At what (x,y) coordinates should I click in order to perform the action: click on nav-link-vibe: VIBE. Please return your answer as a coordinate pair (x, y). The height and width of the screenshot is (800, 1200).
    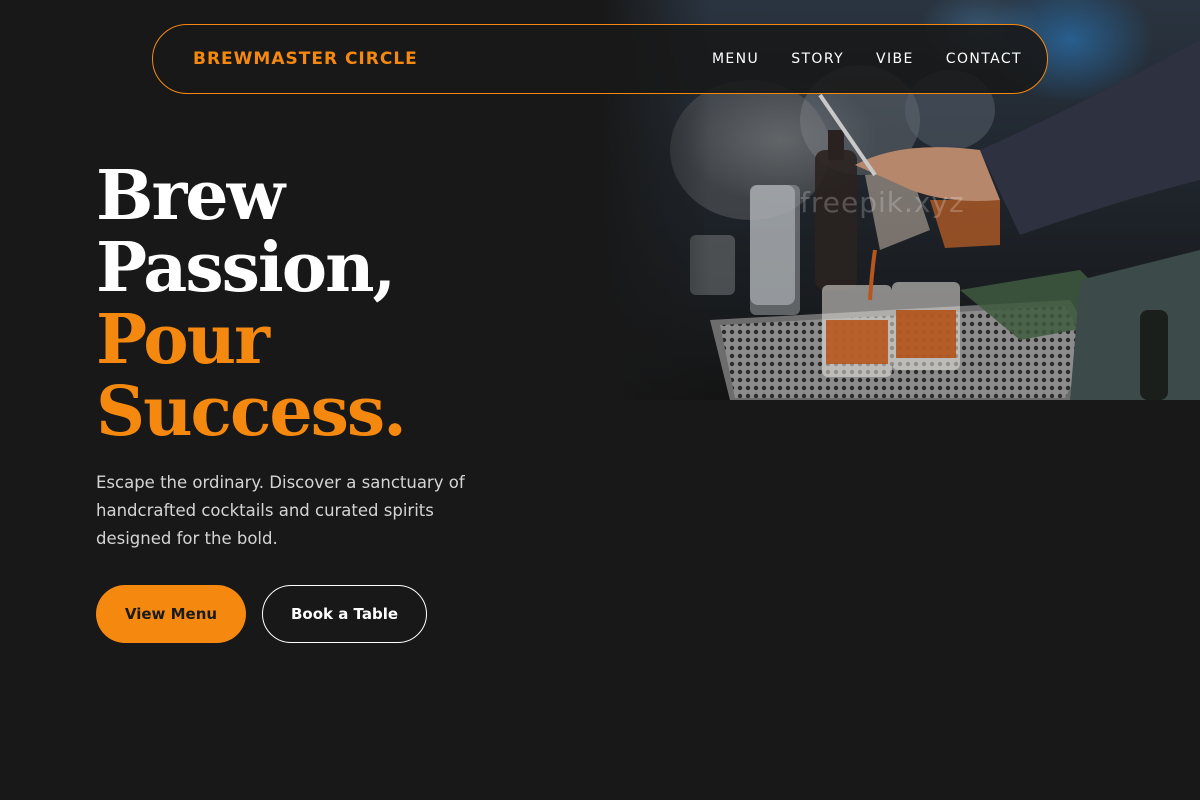
    Looking at the image, I should click on (895, 59).